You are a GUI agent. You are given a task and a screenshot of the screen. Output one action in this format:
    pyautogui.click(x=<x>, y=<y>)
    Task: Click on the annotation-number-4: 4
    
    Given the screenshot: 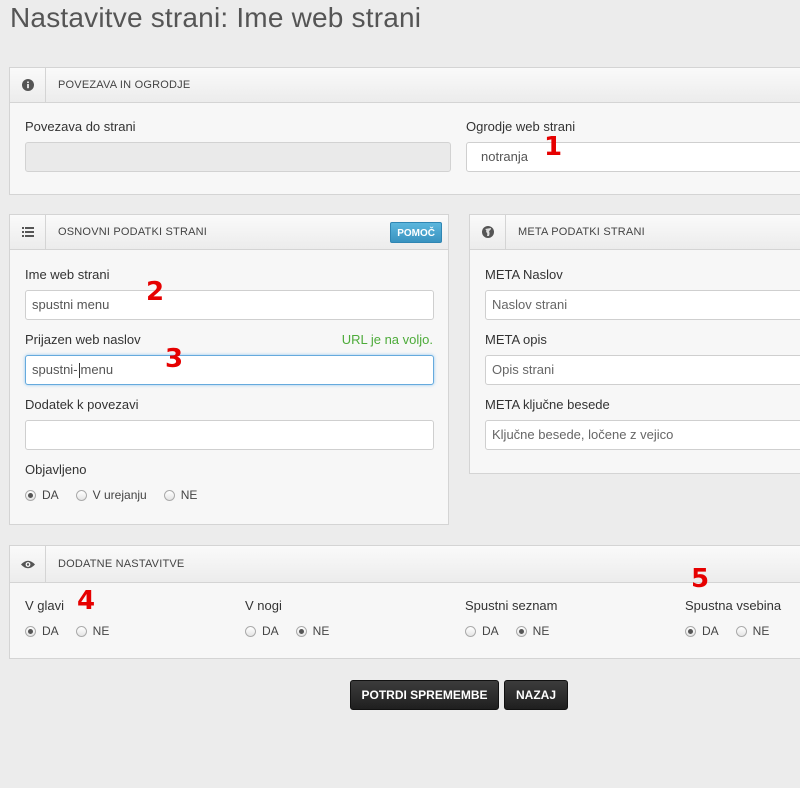 What is the action you would take?
    pyautogui.click(x=86, y=601)
    